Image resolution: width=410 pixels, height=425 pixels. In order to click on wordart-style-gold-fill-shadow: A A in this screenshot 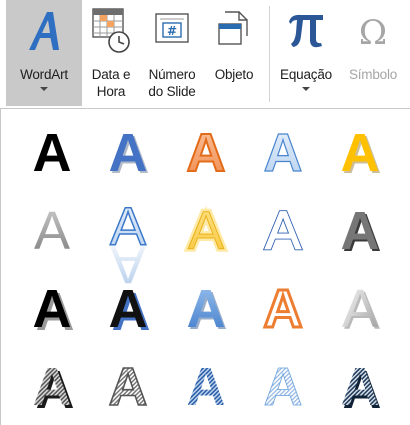, I will do `click(361, 154)`.